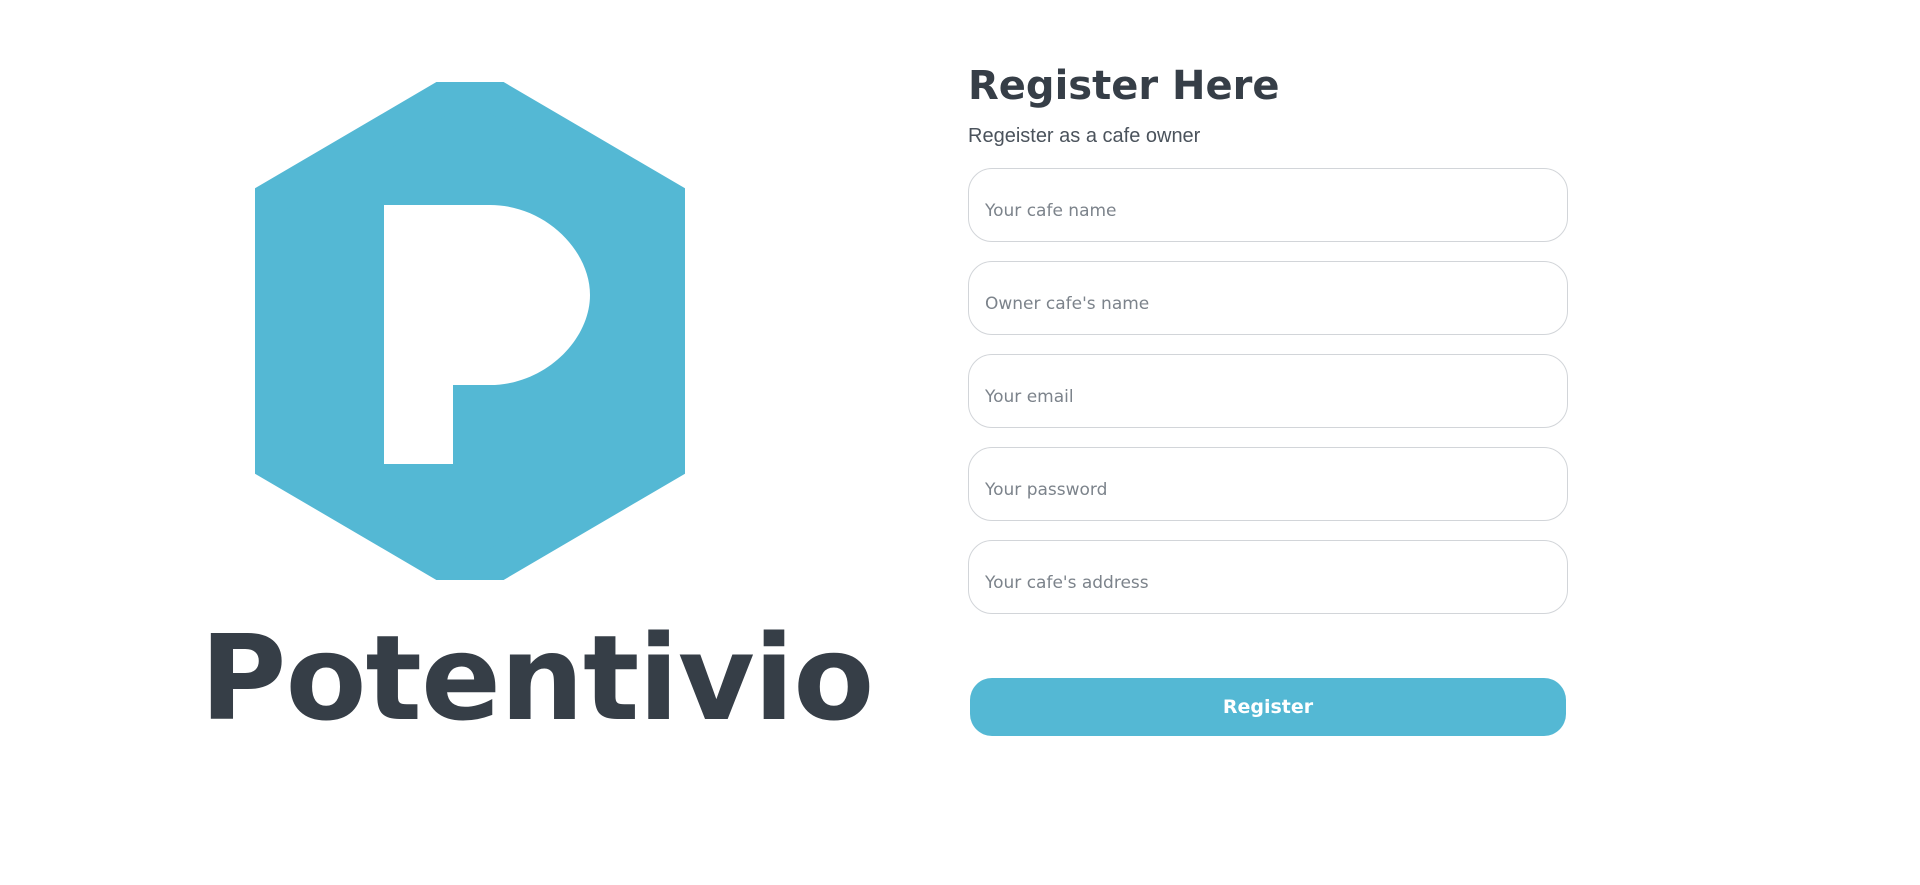  I want to click on password-field-wrapper, so click(1268, 484).